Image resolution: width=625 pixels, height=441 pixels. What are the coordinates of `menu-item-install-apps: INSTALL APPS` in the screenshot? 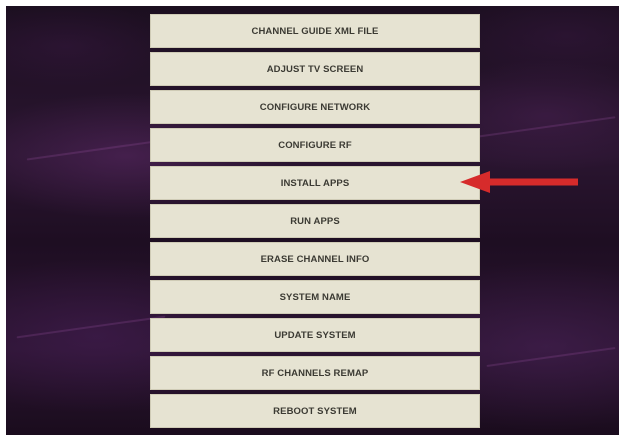 It's located at (315, 183).